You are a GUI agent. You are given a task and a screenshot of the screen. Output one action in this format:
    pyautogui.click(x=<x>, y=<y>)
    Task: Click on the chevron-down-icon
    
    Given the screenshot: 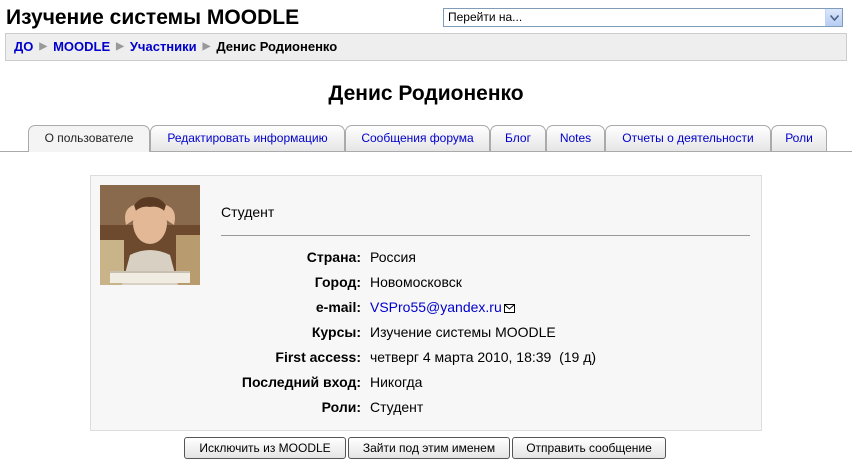 What is the action you would take?
    pyautogui.click(x=833, y=17)
    